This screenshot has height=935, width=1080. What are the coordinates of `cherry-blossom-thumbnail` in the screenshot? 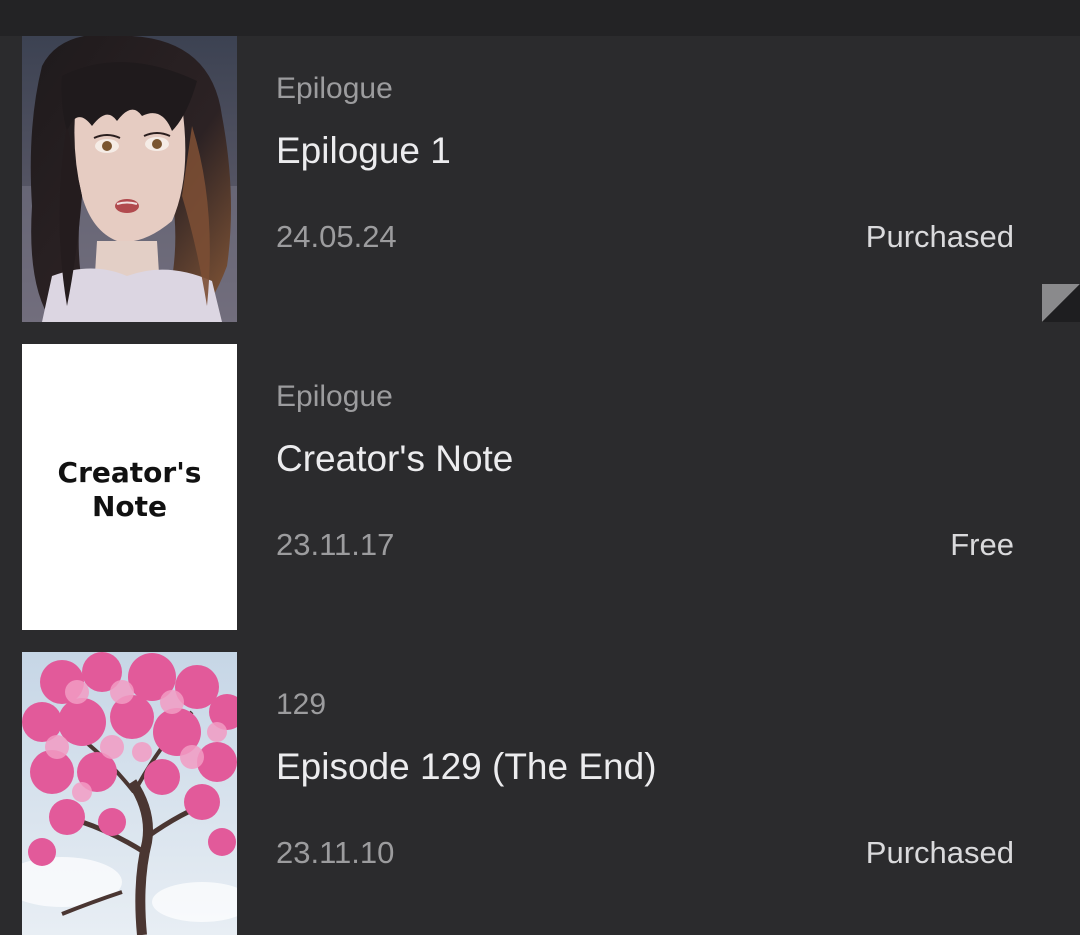 It's located at (129, 793).